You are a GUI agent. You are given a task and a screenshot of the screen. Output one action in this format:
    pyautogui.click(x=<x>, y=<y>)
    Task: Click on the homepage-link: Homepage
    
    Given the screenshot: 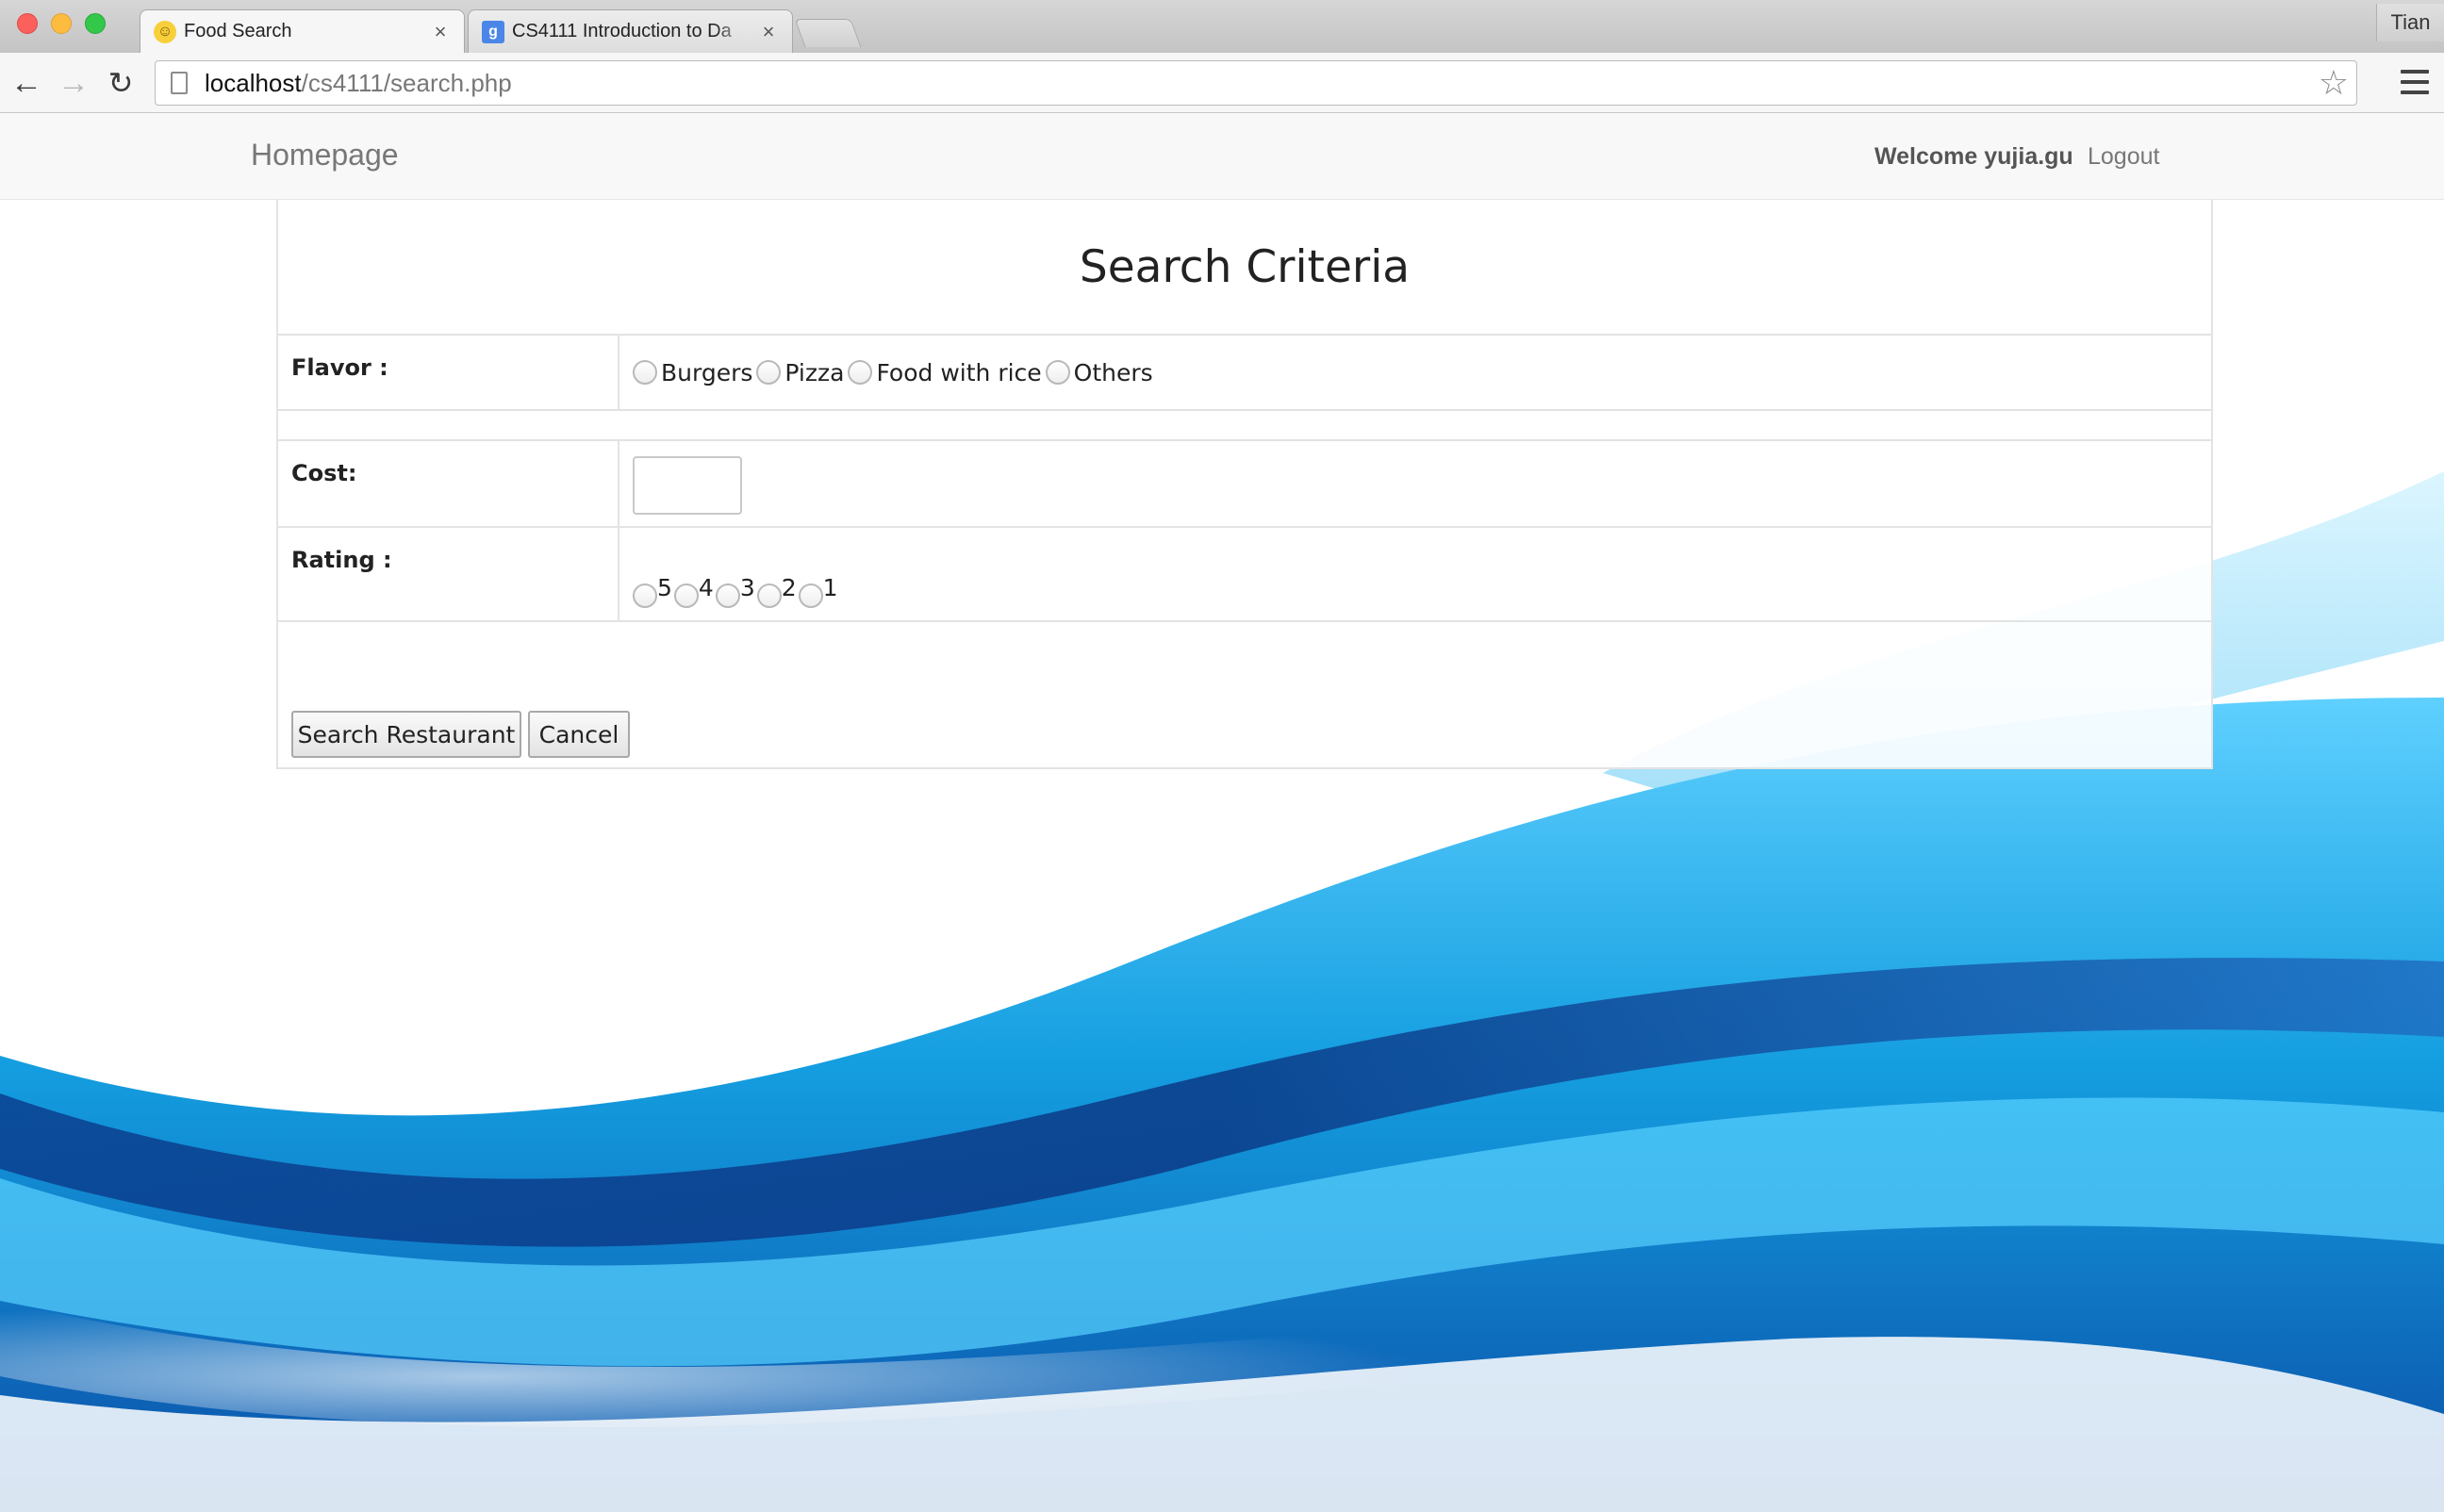 What is the action you would take?
    pyautogui.click(x=325, y=156)
    